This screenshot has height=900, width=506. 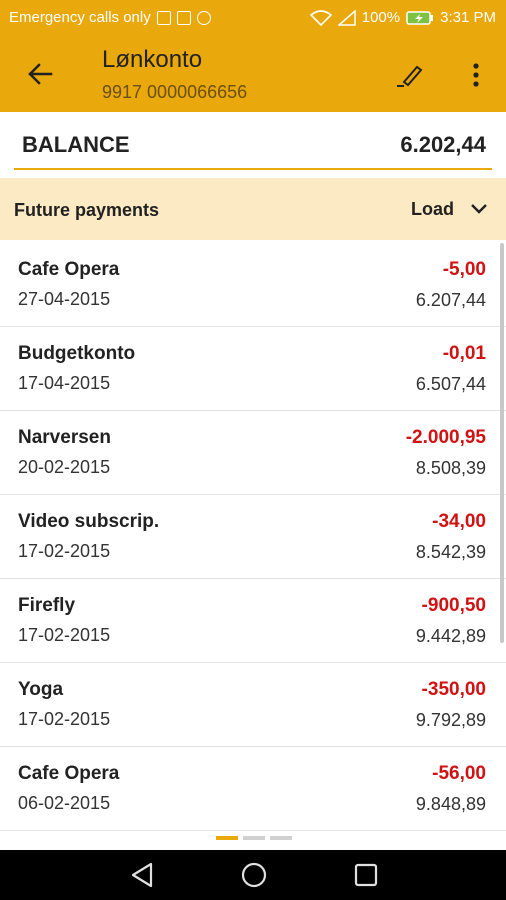 What do you see at coordinates (443, 144) in the screenshot?
I see `balance-value: 6.202,44` at bounding box center [443, 144].